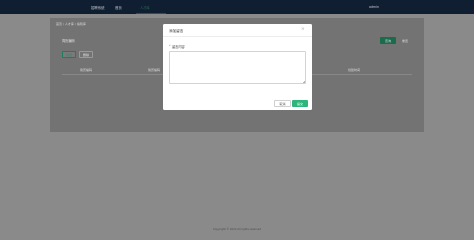 The width and height of the screenshot is (474, 240). What do you see at coordinates (86, 54) in the screenshot?
I see `delete-button: 删除` at bounding box center [86, 54].